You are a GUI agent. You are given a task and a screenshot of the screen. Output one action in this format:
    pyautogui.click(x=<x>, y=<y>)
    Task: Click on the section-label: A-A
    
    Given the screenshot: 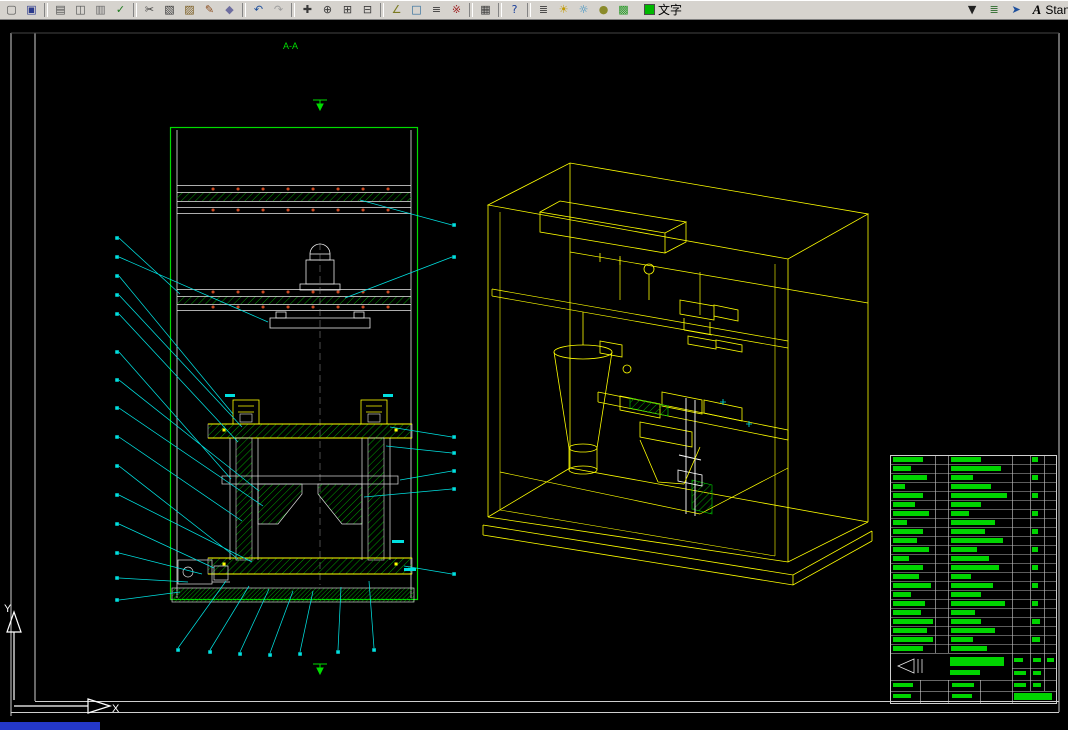 What is the action you would take?
    pyautogui.click(x=290, y=46)
    